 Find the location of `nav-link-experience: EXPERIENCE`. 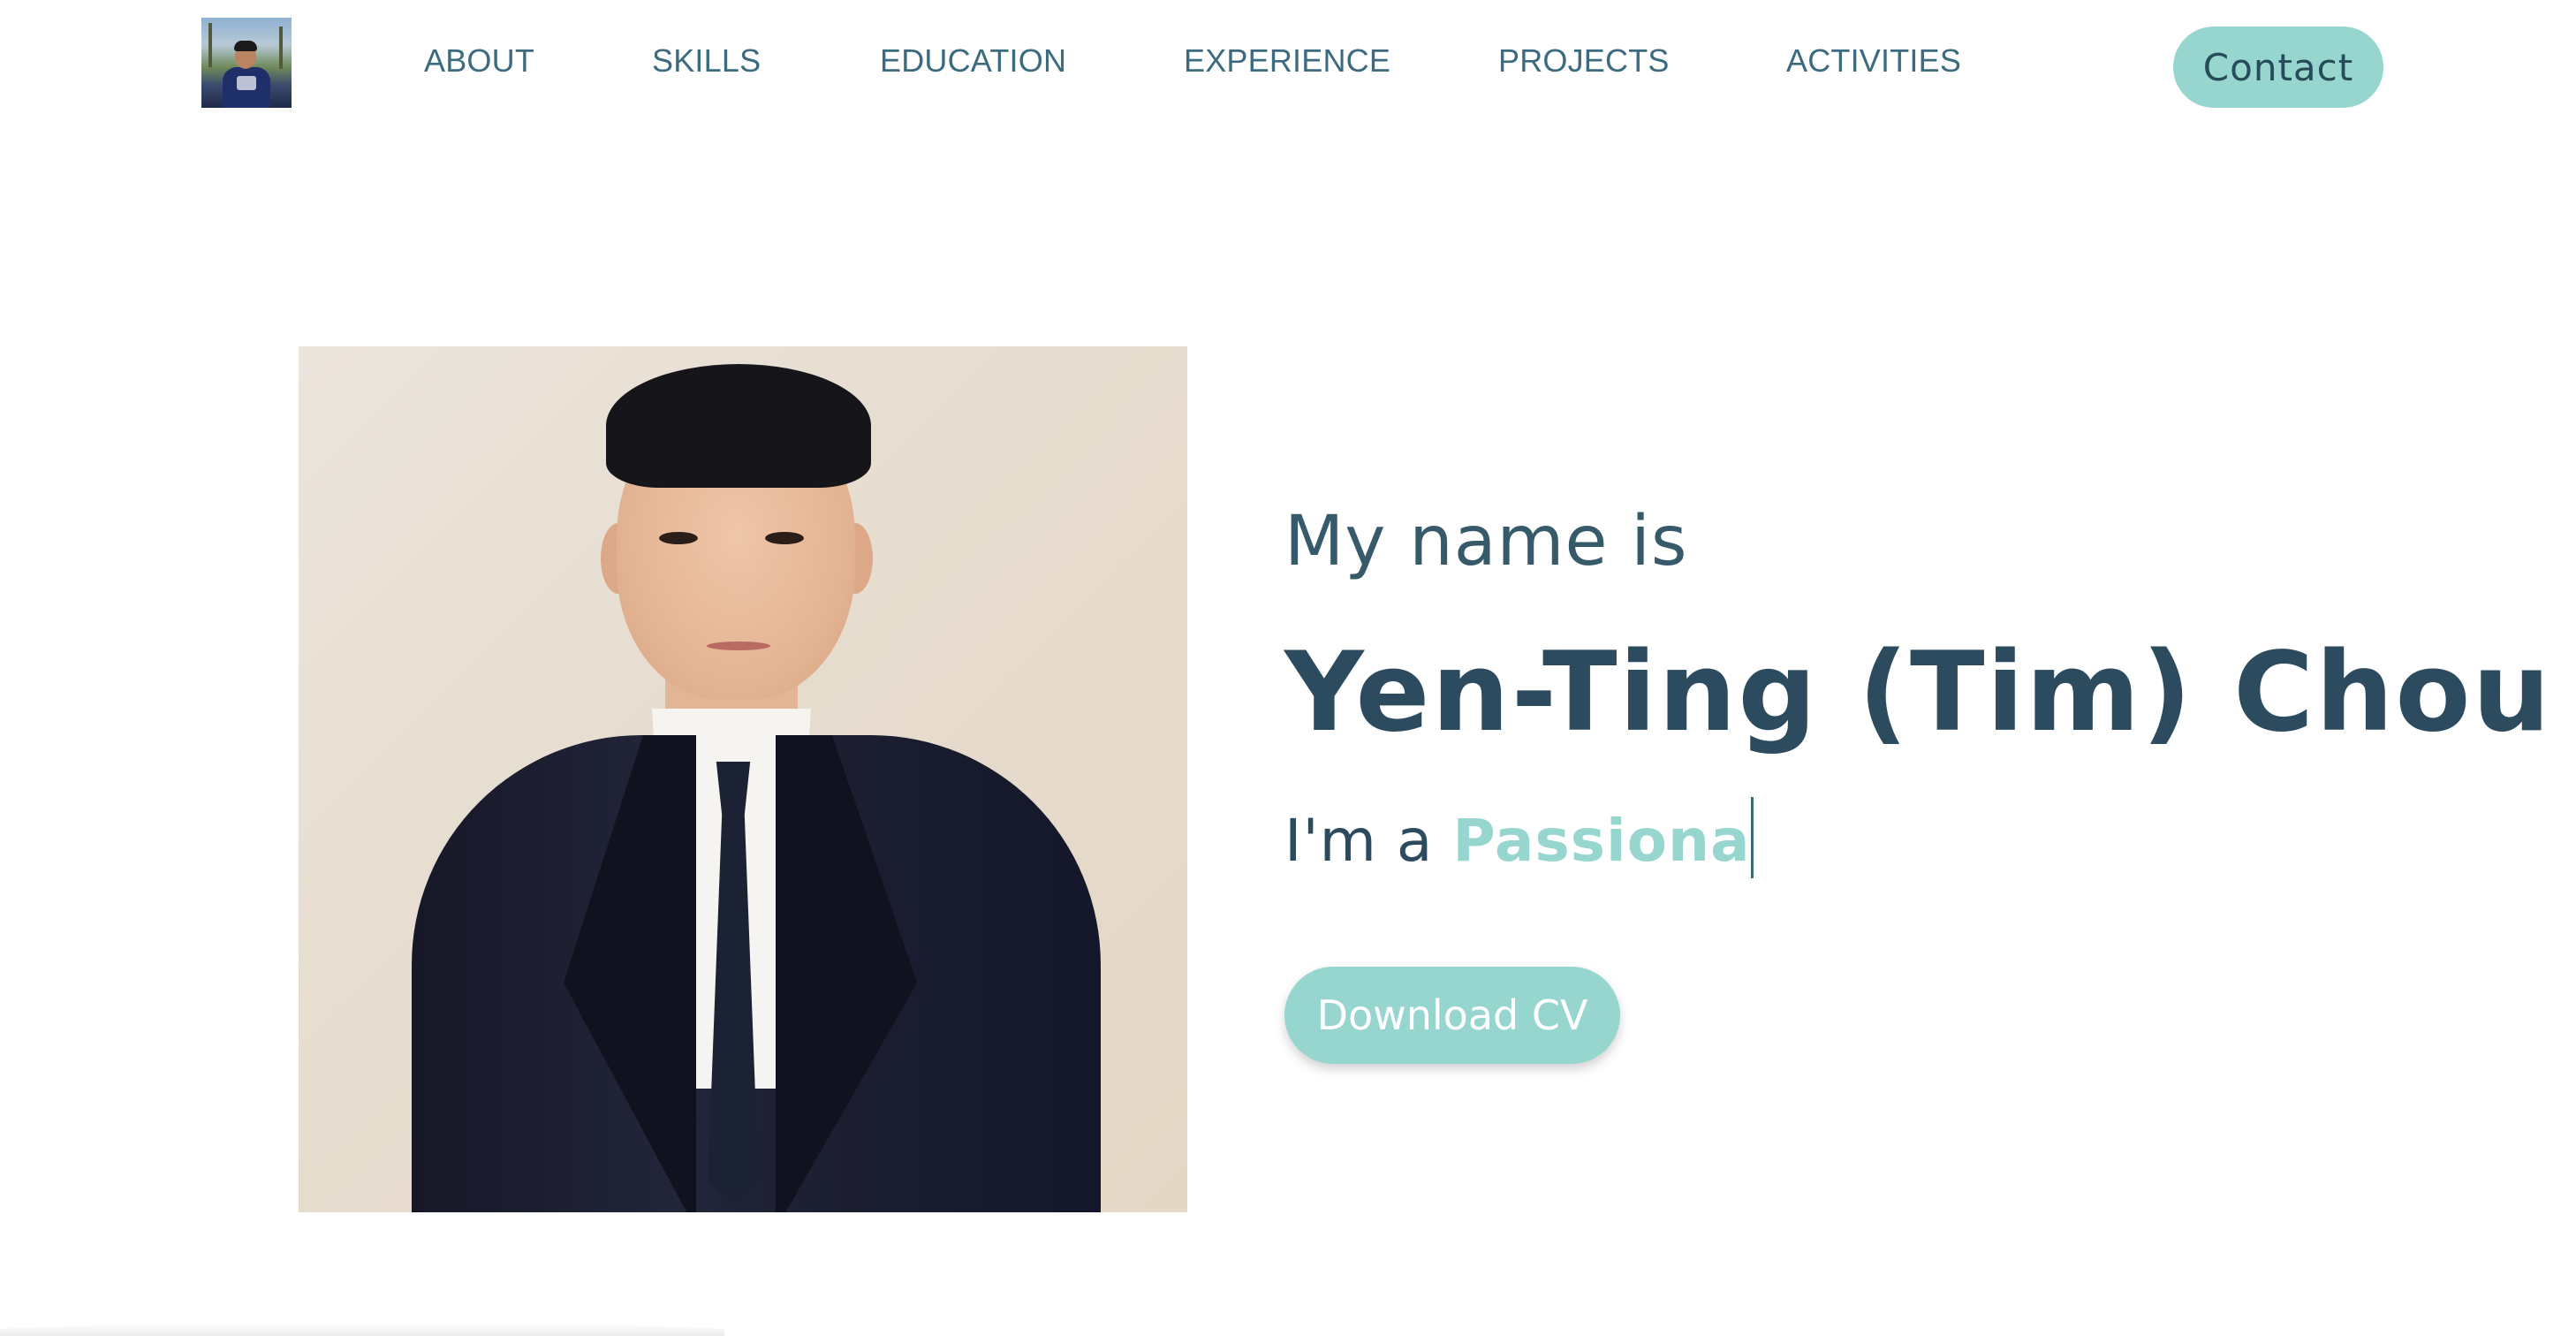

nav-link-experience: EXPERIENCE is located at coordinates (1287, 61).